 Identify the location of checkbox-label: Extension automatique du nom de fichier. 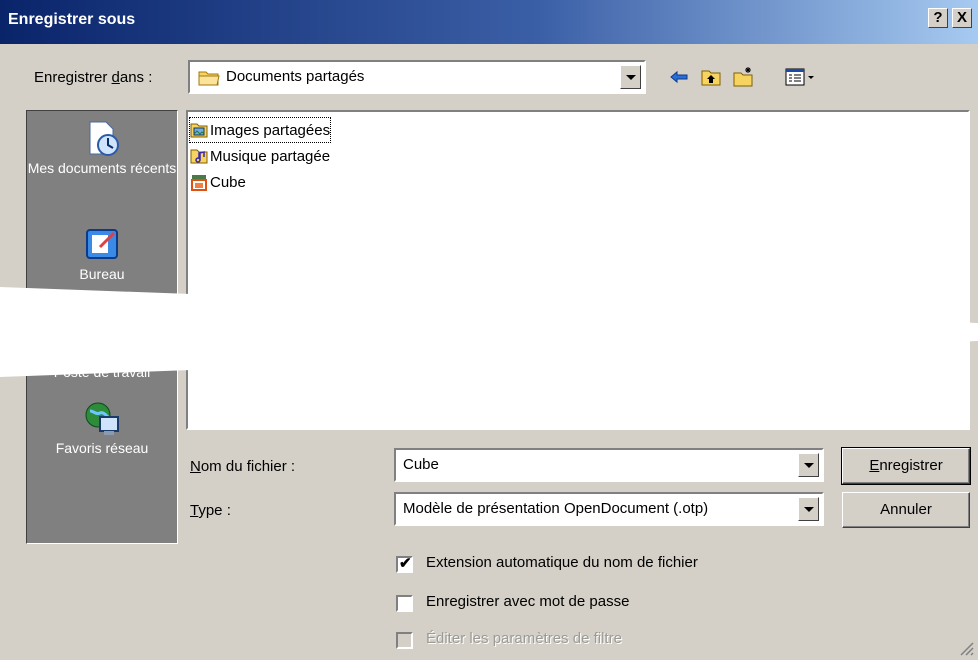
(562, 562).